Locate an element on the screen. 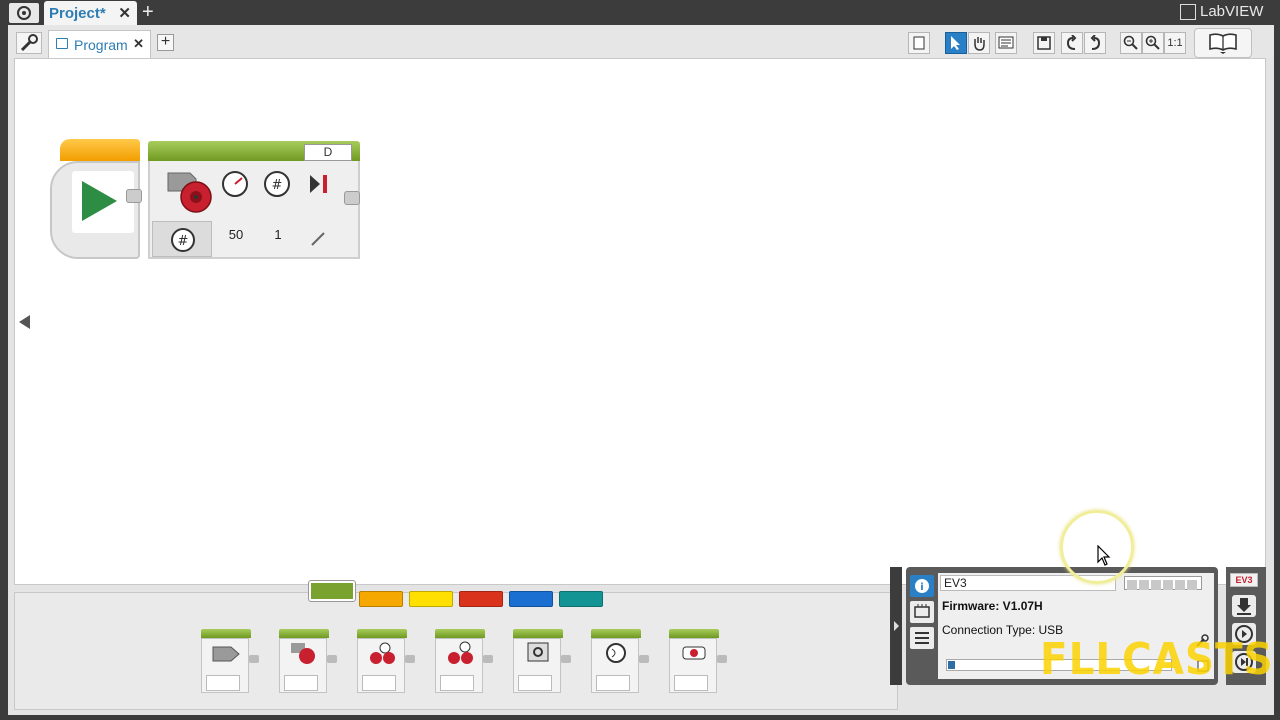 The height and width of the screenshot is (720, 1280). sound-icon is located at coordinates (616, 653).